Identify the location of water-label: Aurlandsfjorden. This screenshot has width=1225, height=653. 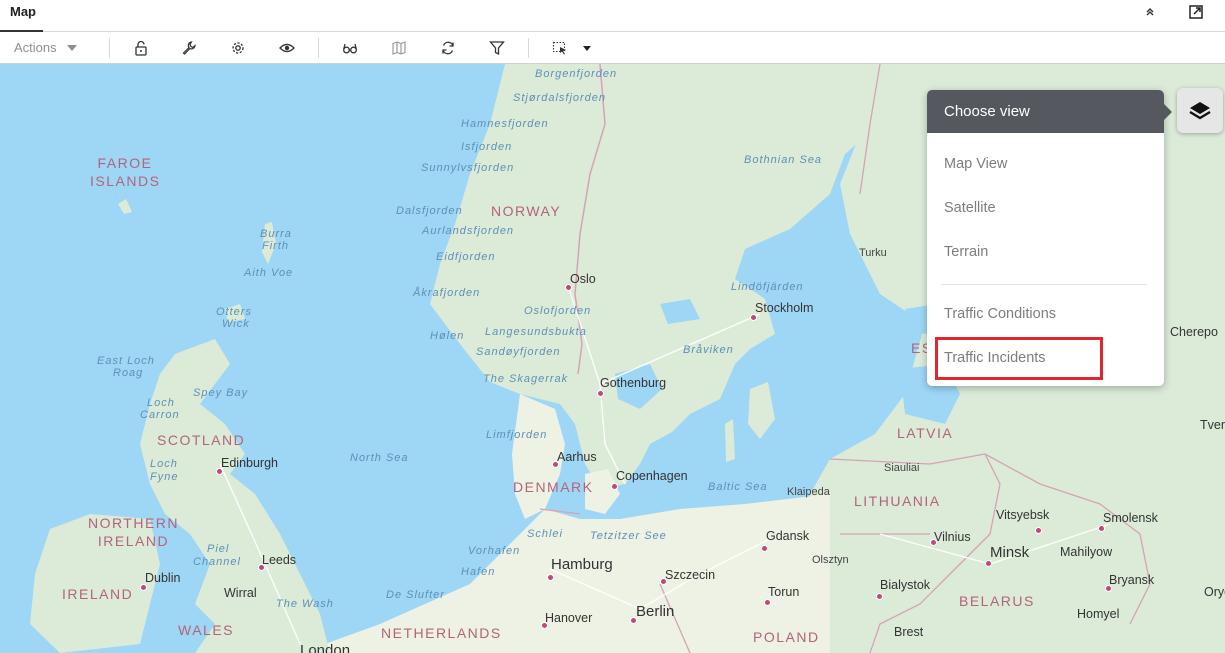
(468, 231).